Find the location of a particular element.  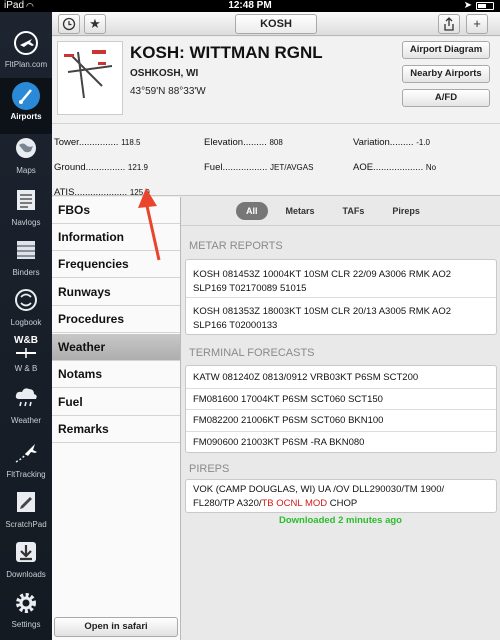

category-notams: Notams is located at coordinates (116, 374).